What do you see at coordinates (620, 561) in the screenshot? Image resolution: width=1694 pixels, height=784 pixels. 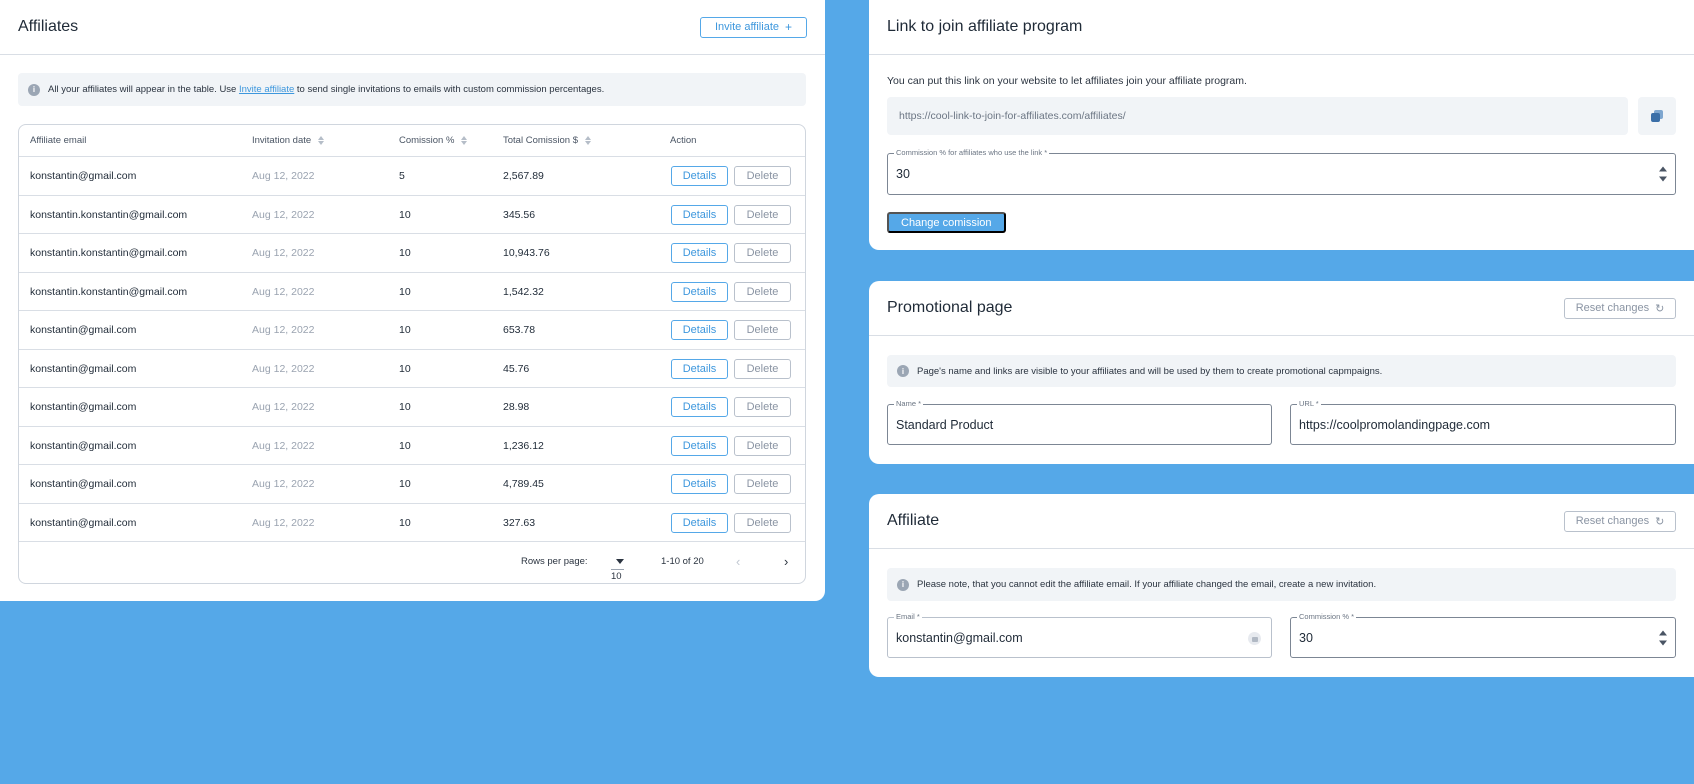 I see `chevron-down-icon` at bounding box center [620, 561].